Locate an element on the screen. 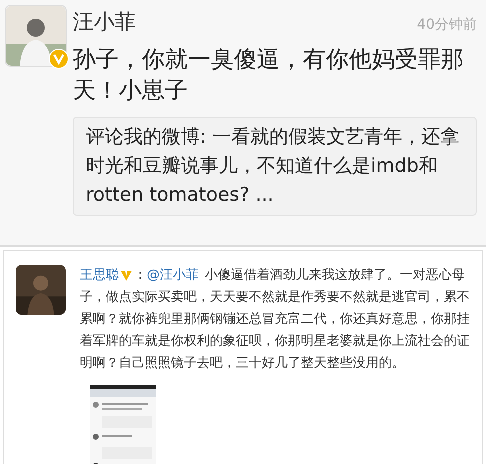 The width and height of the screenshot is (486, 464). author-name: 汪小菲 is located at coordinates (104, 22).